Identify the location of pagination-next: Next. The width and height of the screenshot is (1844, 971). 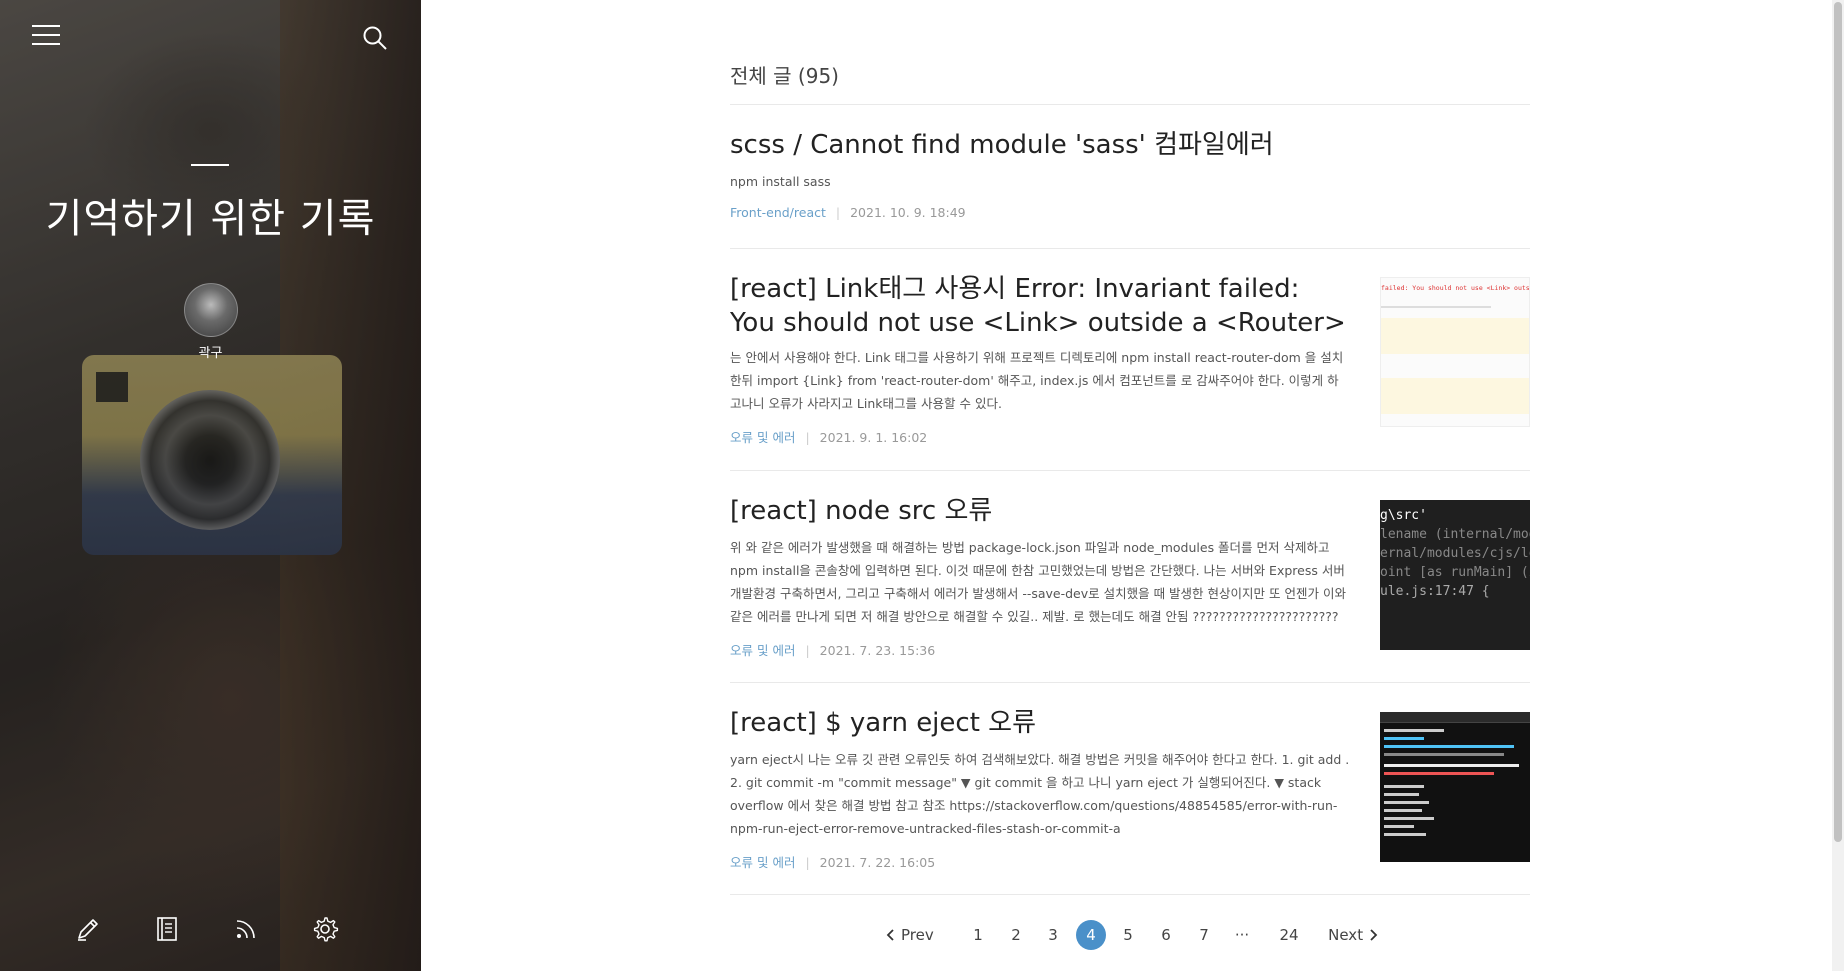
(1353, 935).